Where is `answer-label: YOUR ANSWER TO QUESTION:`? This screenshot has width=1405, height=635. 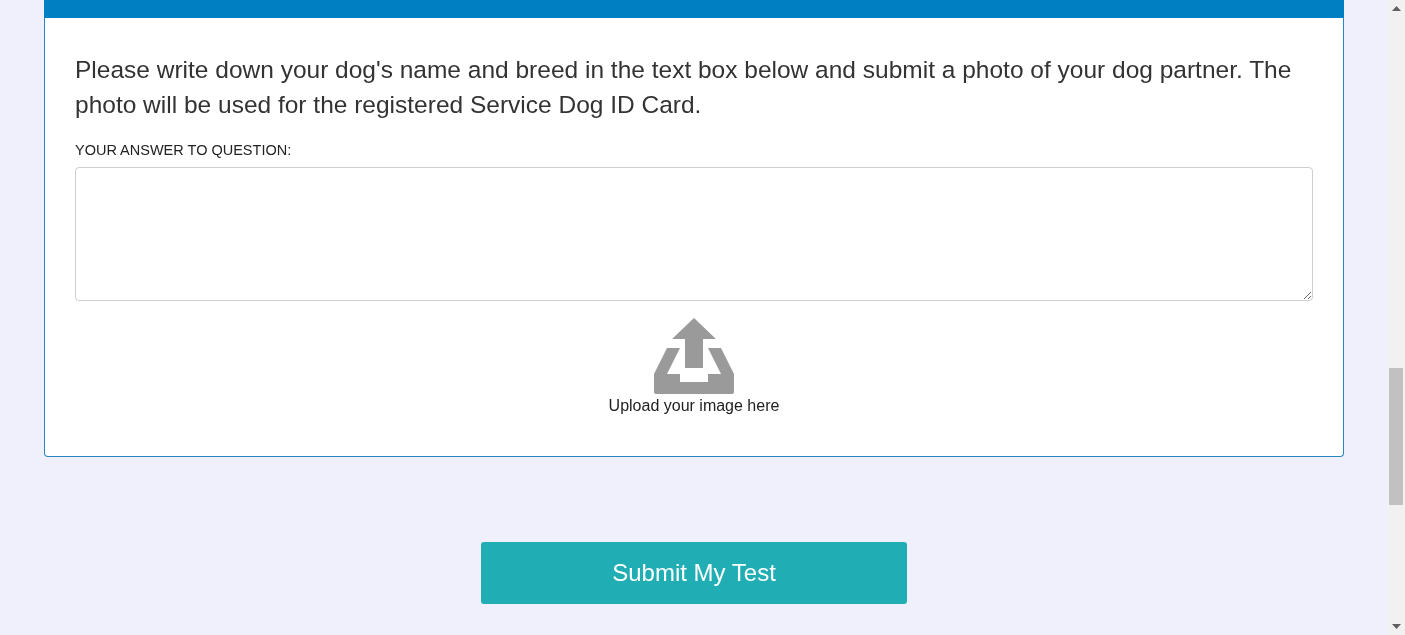 answer-label: YOUR ANSWER TO QUESTION: is located at coordinates (184, 150).